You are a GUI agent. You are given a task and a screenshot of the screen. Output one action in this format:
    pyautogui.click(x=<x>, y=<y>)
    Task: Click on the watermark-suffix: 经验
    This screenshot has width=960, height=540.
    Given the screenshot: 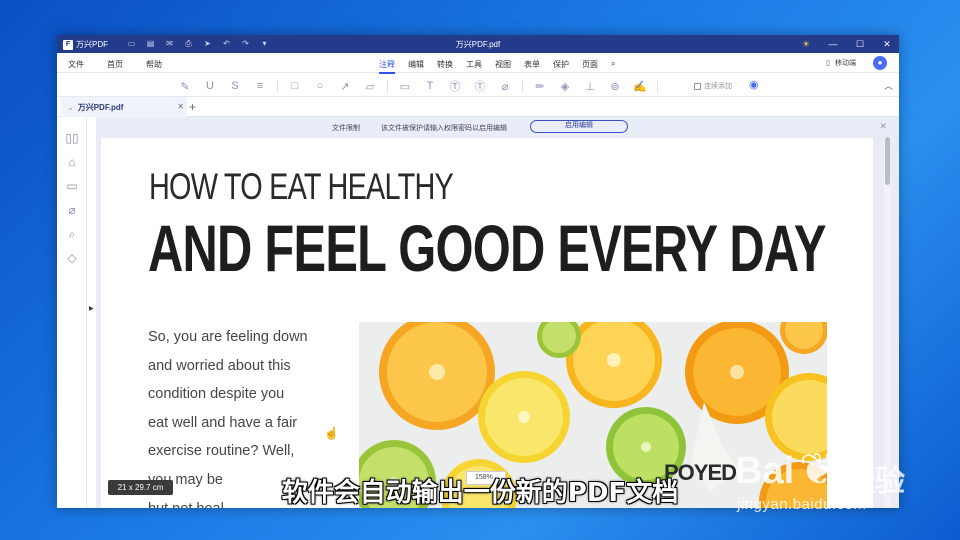 What is the action you would take?
    pyautogui.click(x=875, y=481)
    